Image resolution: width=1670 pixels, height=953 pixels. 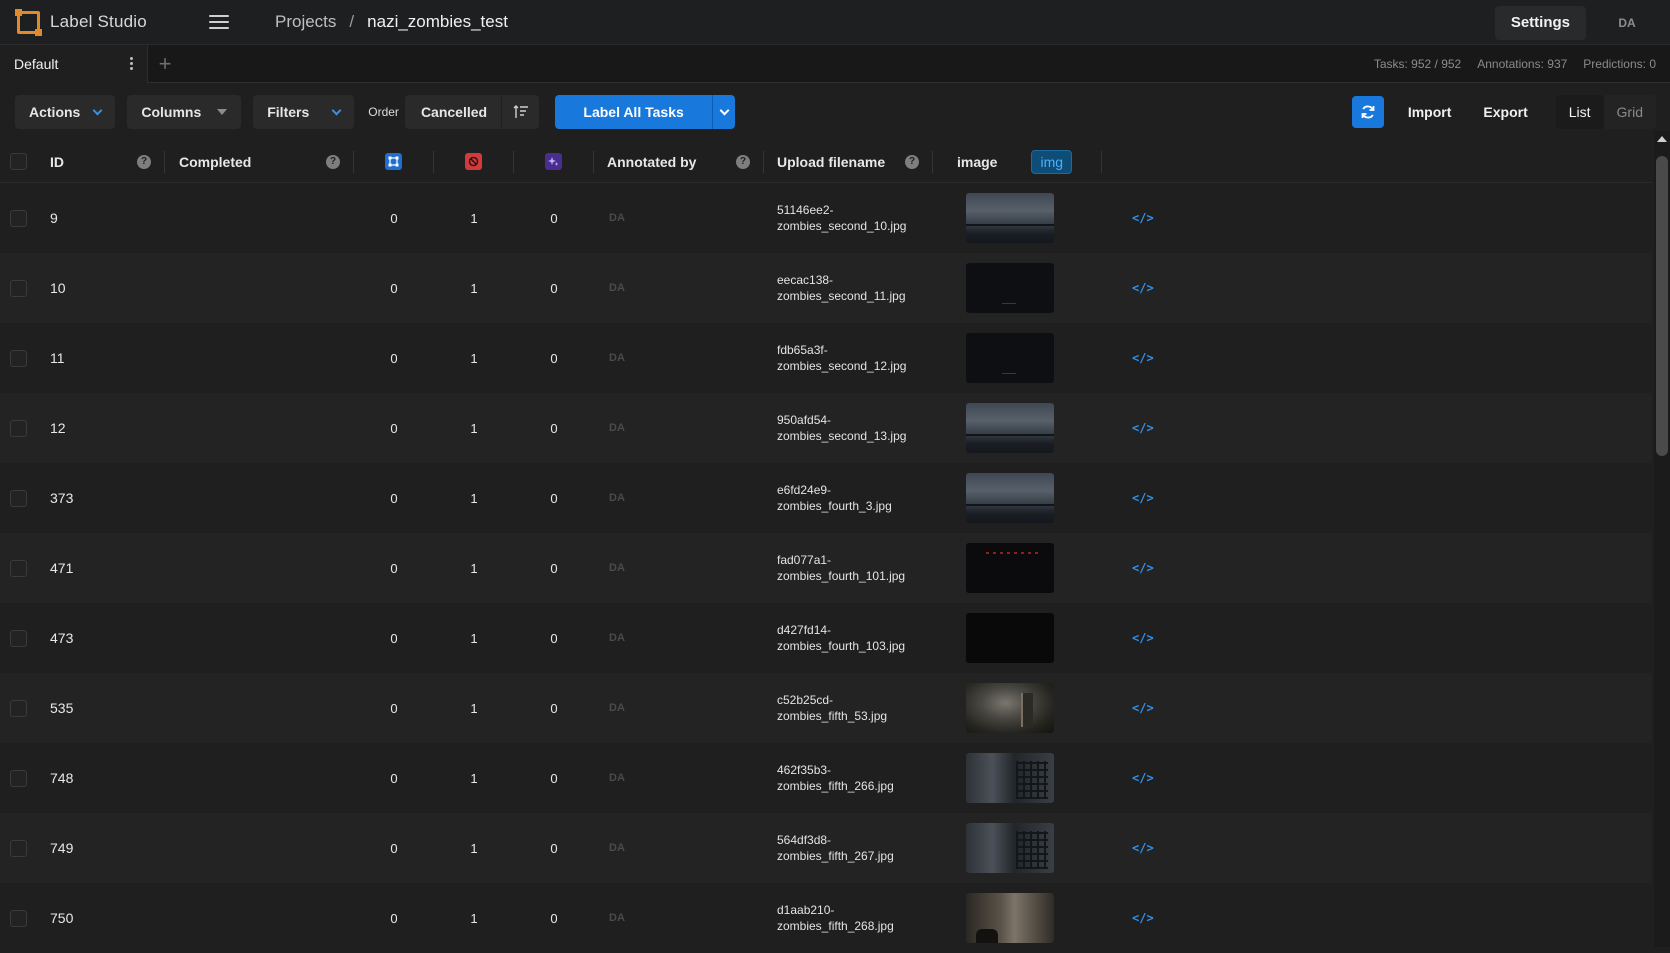 What do you see at coordinates (219, 22) in the screenshot?
I see `hamburger-menu-icon` at bounding box center [219, 22].